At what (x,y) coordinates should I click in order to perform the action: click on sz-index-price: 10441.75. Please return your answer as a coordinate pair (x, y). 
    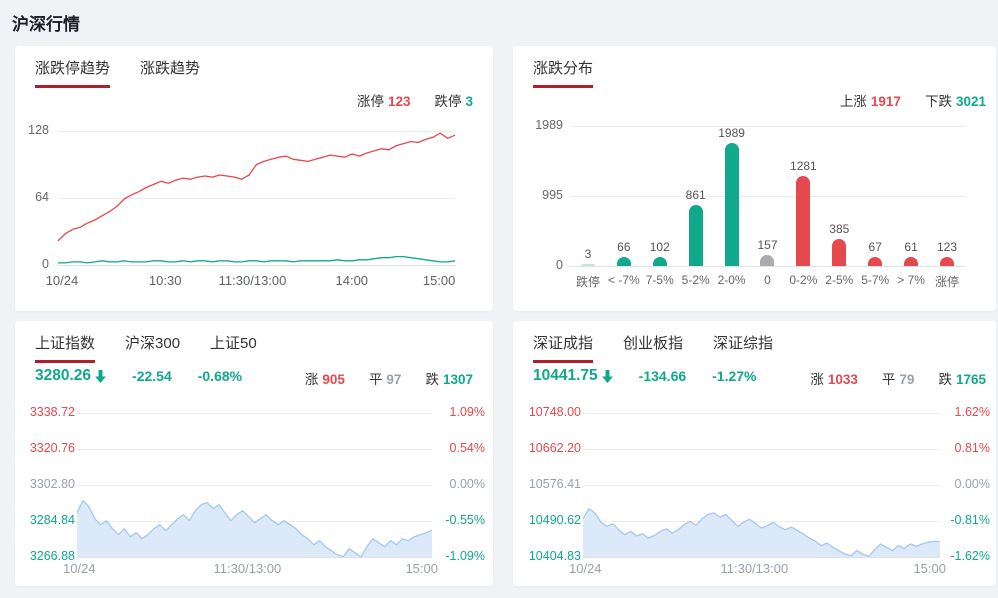
    Looking at the image, I should click on (573, 376).